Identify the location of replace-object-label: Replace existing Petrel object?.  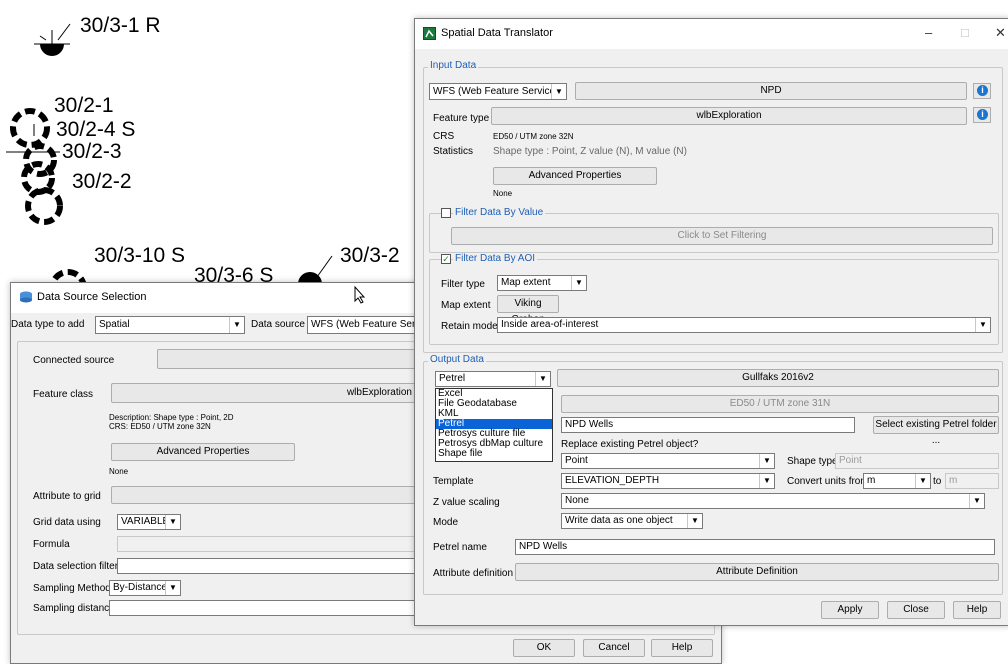
(630, 444).